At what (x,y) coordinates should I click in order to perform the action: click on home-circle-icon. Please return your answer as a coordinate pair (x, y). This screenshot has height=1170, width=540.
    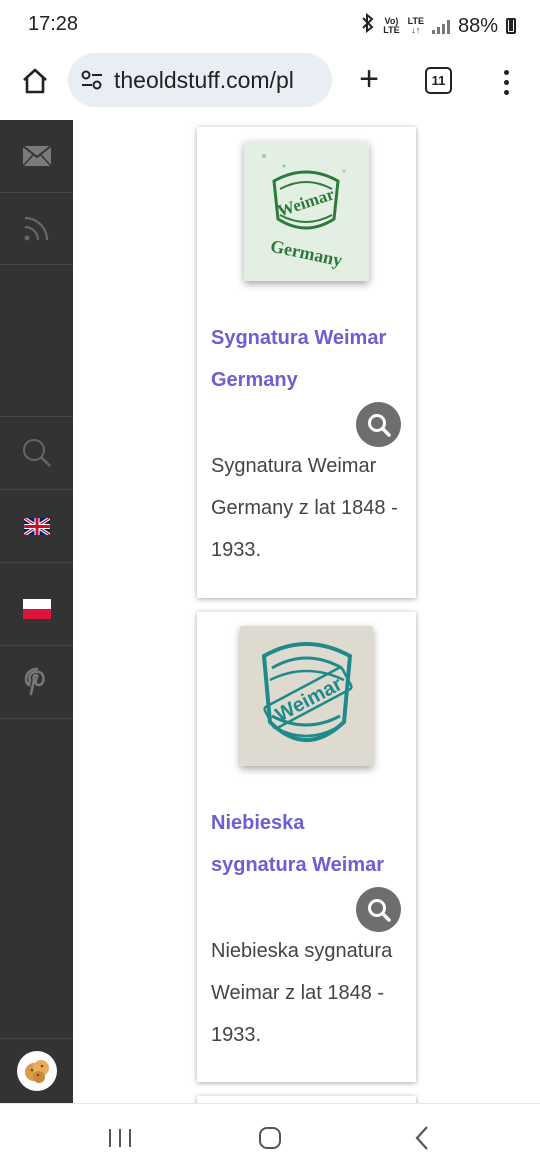
    Looking at the image, I should click on (270, 1138).